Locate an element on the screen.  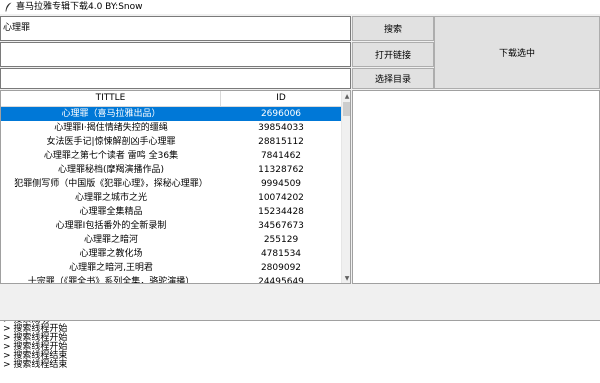
table-row: 心理罪之暗河,王明君 2809092 is located at coordinates (171, 268).